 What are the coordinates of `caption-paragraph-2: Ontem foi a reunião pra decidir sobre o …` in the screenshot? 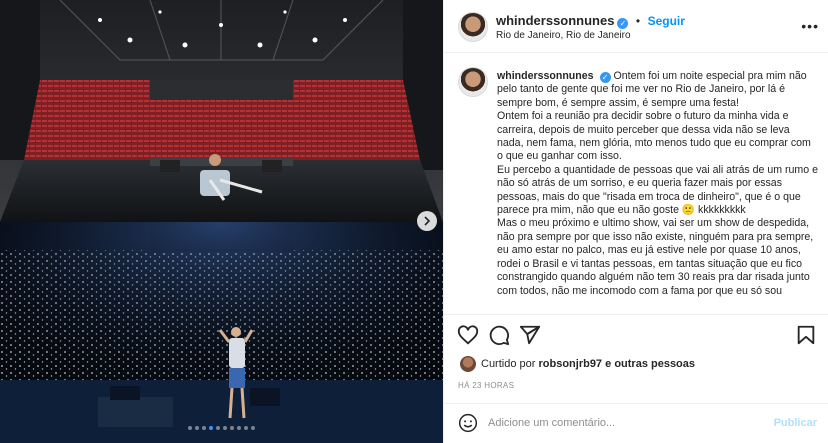 It's located at (654, 136).